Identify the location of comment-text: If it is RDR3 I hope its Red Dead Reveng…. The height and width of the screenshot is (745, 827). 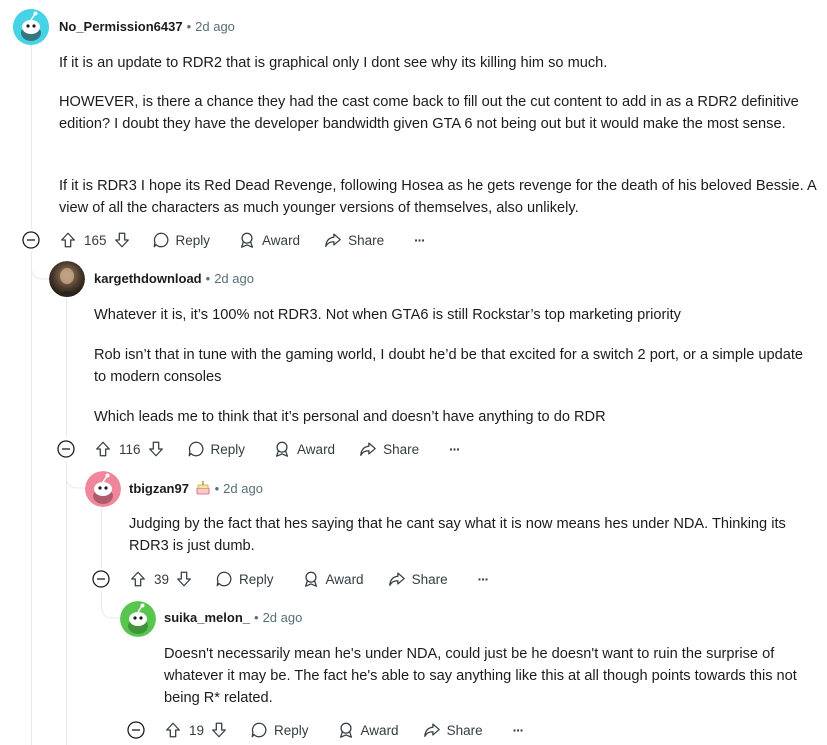
(437, 197).